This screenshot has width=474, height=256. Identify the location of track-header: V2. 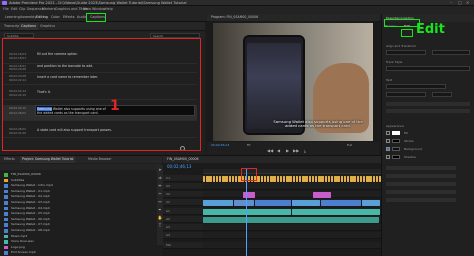
(183, 194).